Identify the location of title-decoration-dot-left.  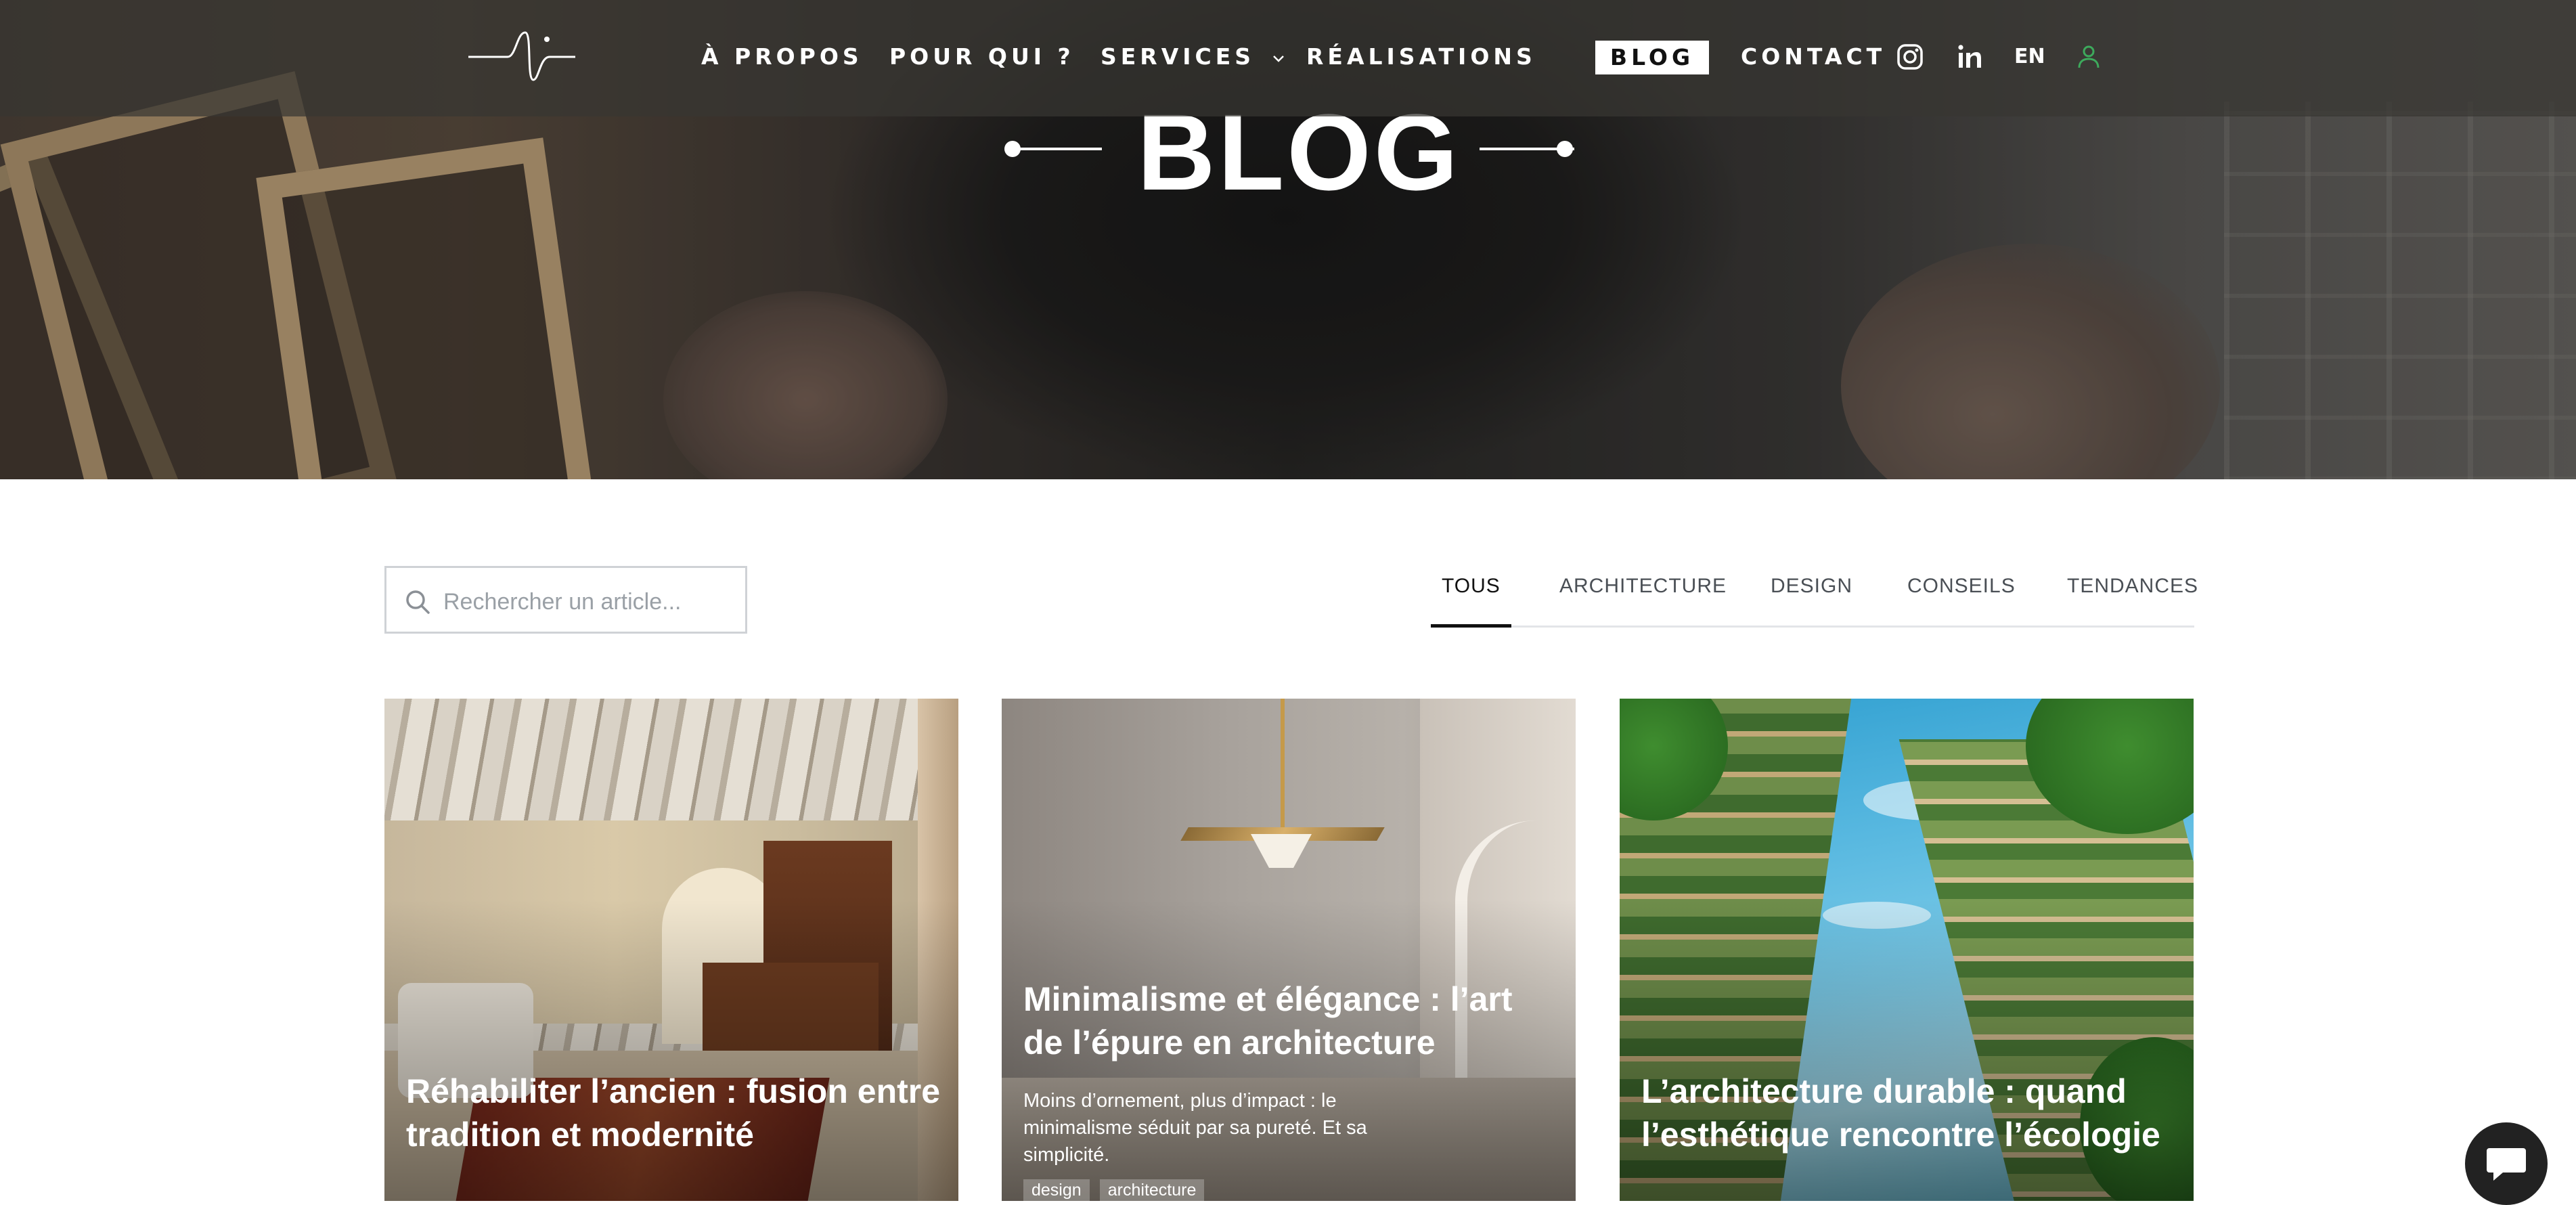
(1012, 149).